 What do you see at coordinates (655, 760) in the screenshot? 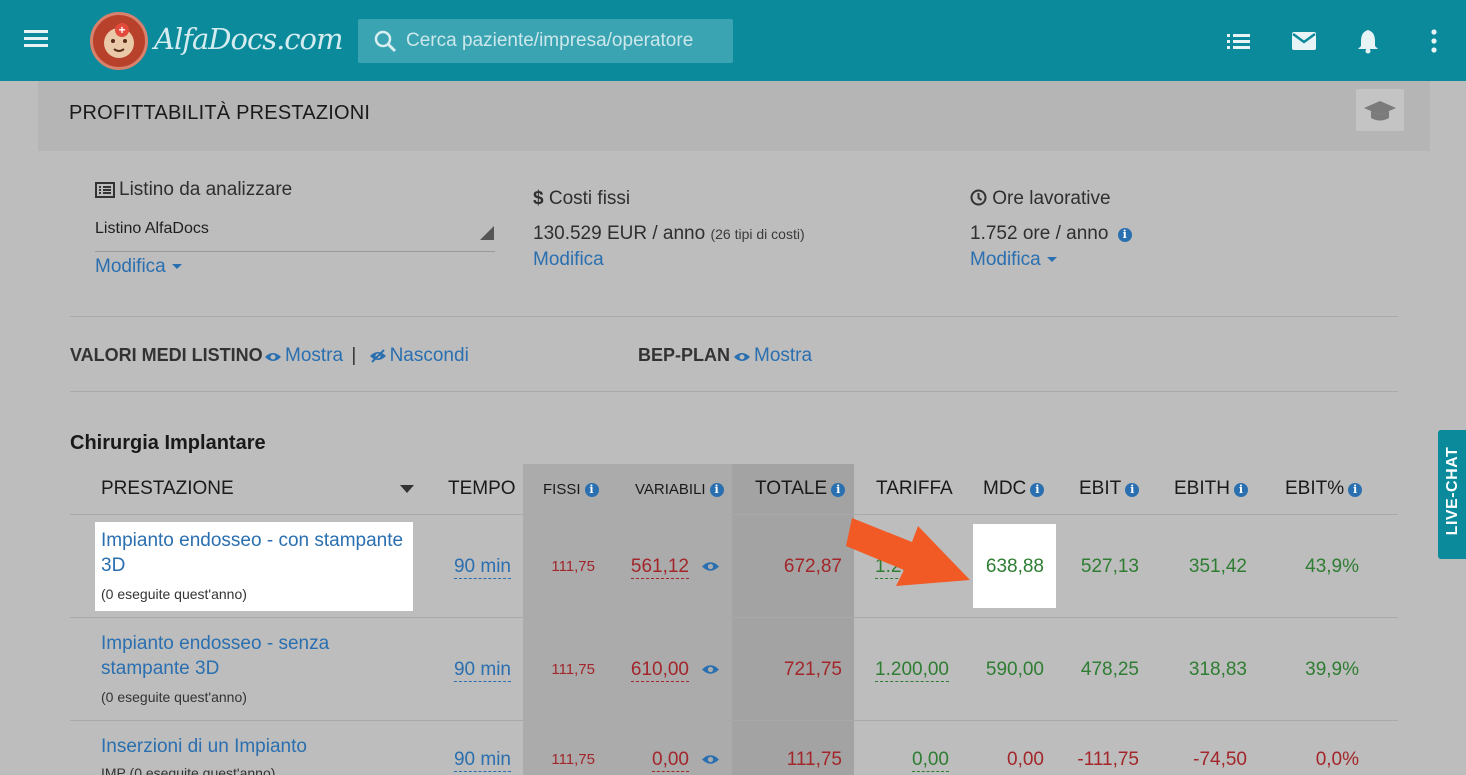
I see `row-variabili: 0,00` at bounding box center [655, 760].